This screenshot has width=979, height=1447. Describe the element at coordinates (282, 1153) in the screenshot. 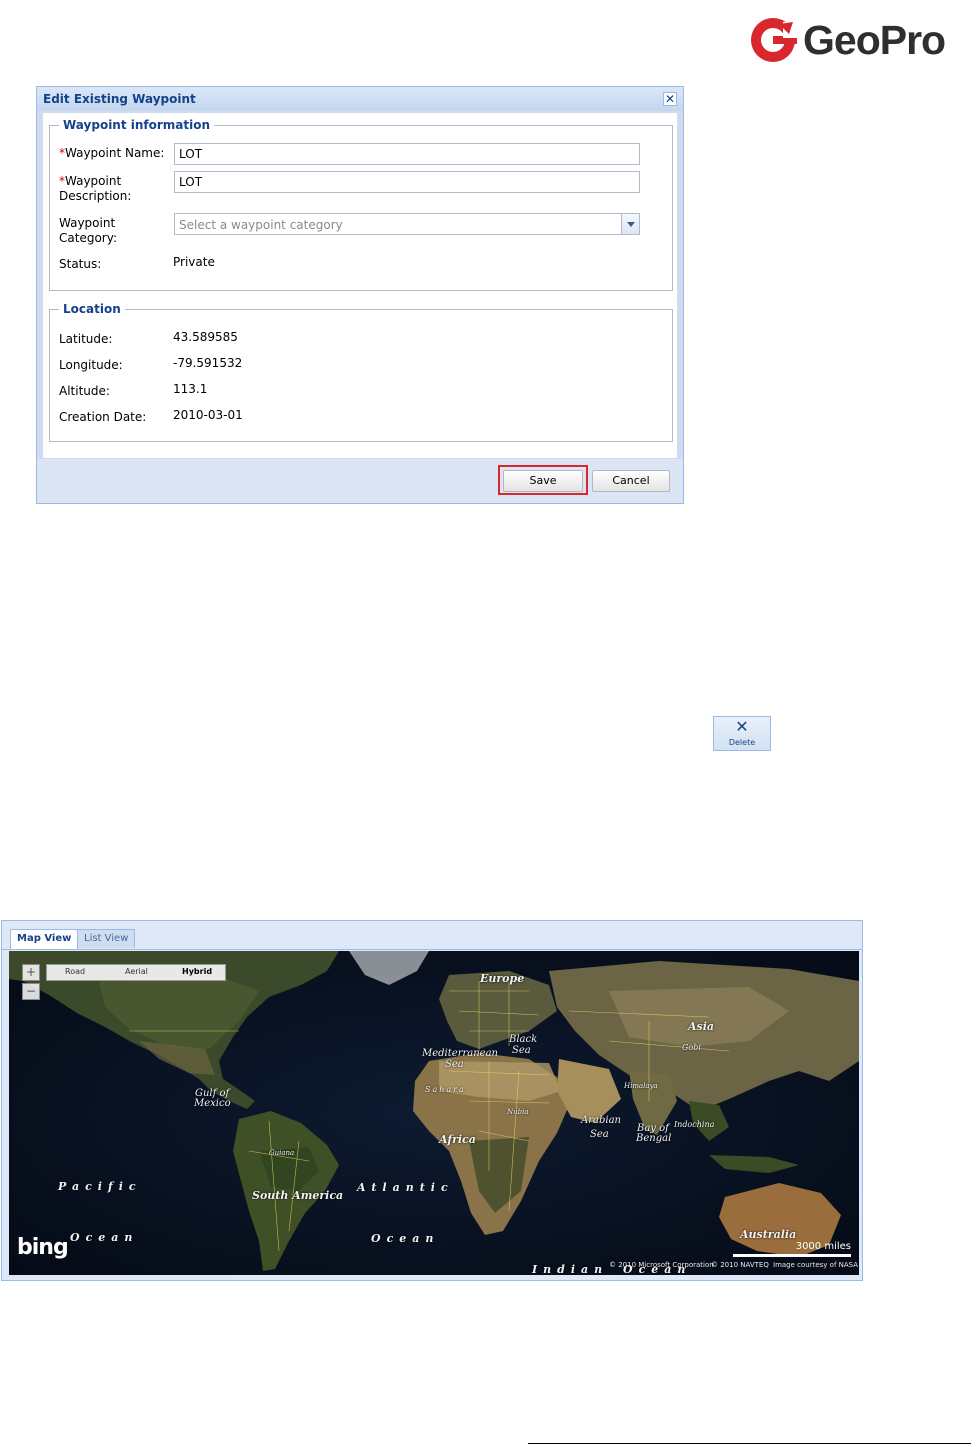

I see `map-label-guiana: Guiana` at that location.